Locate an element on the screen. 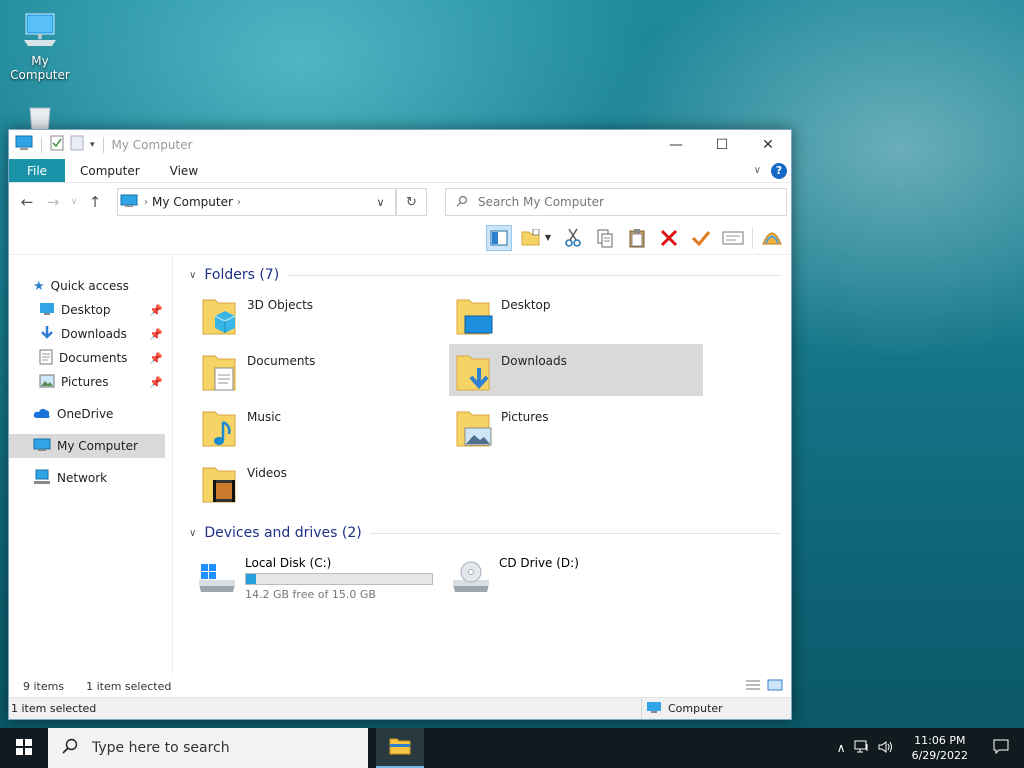 The width and height of the screenshot is (1024, 768). details-view-icon is located at coordinates (753, 686).